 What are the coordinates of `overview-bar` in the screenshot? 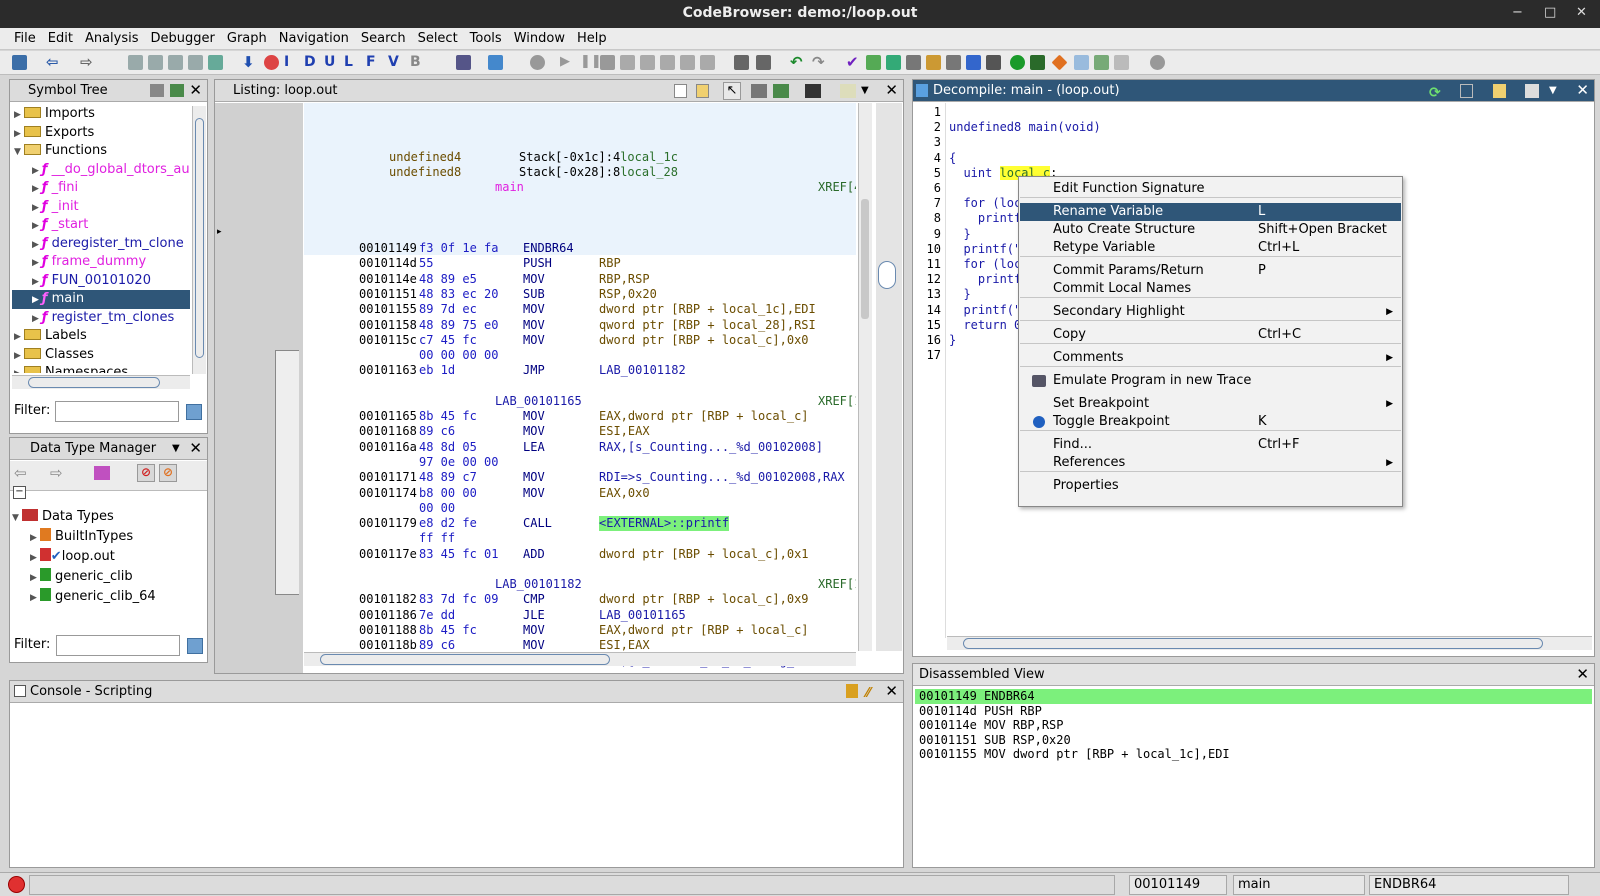 It's located at (889, 377).